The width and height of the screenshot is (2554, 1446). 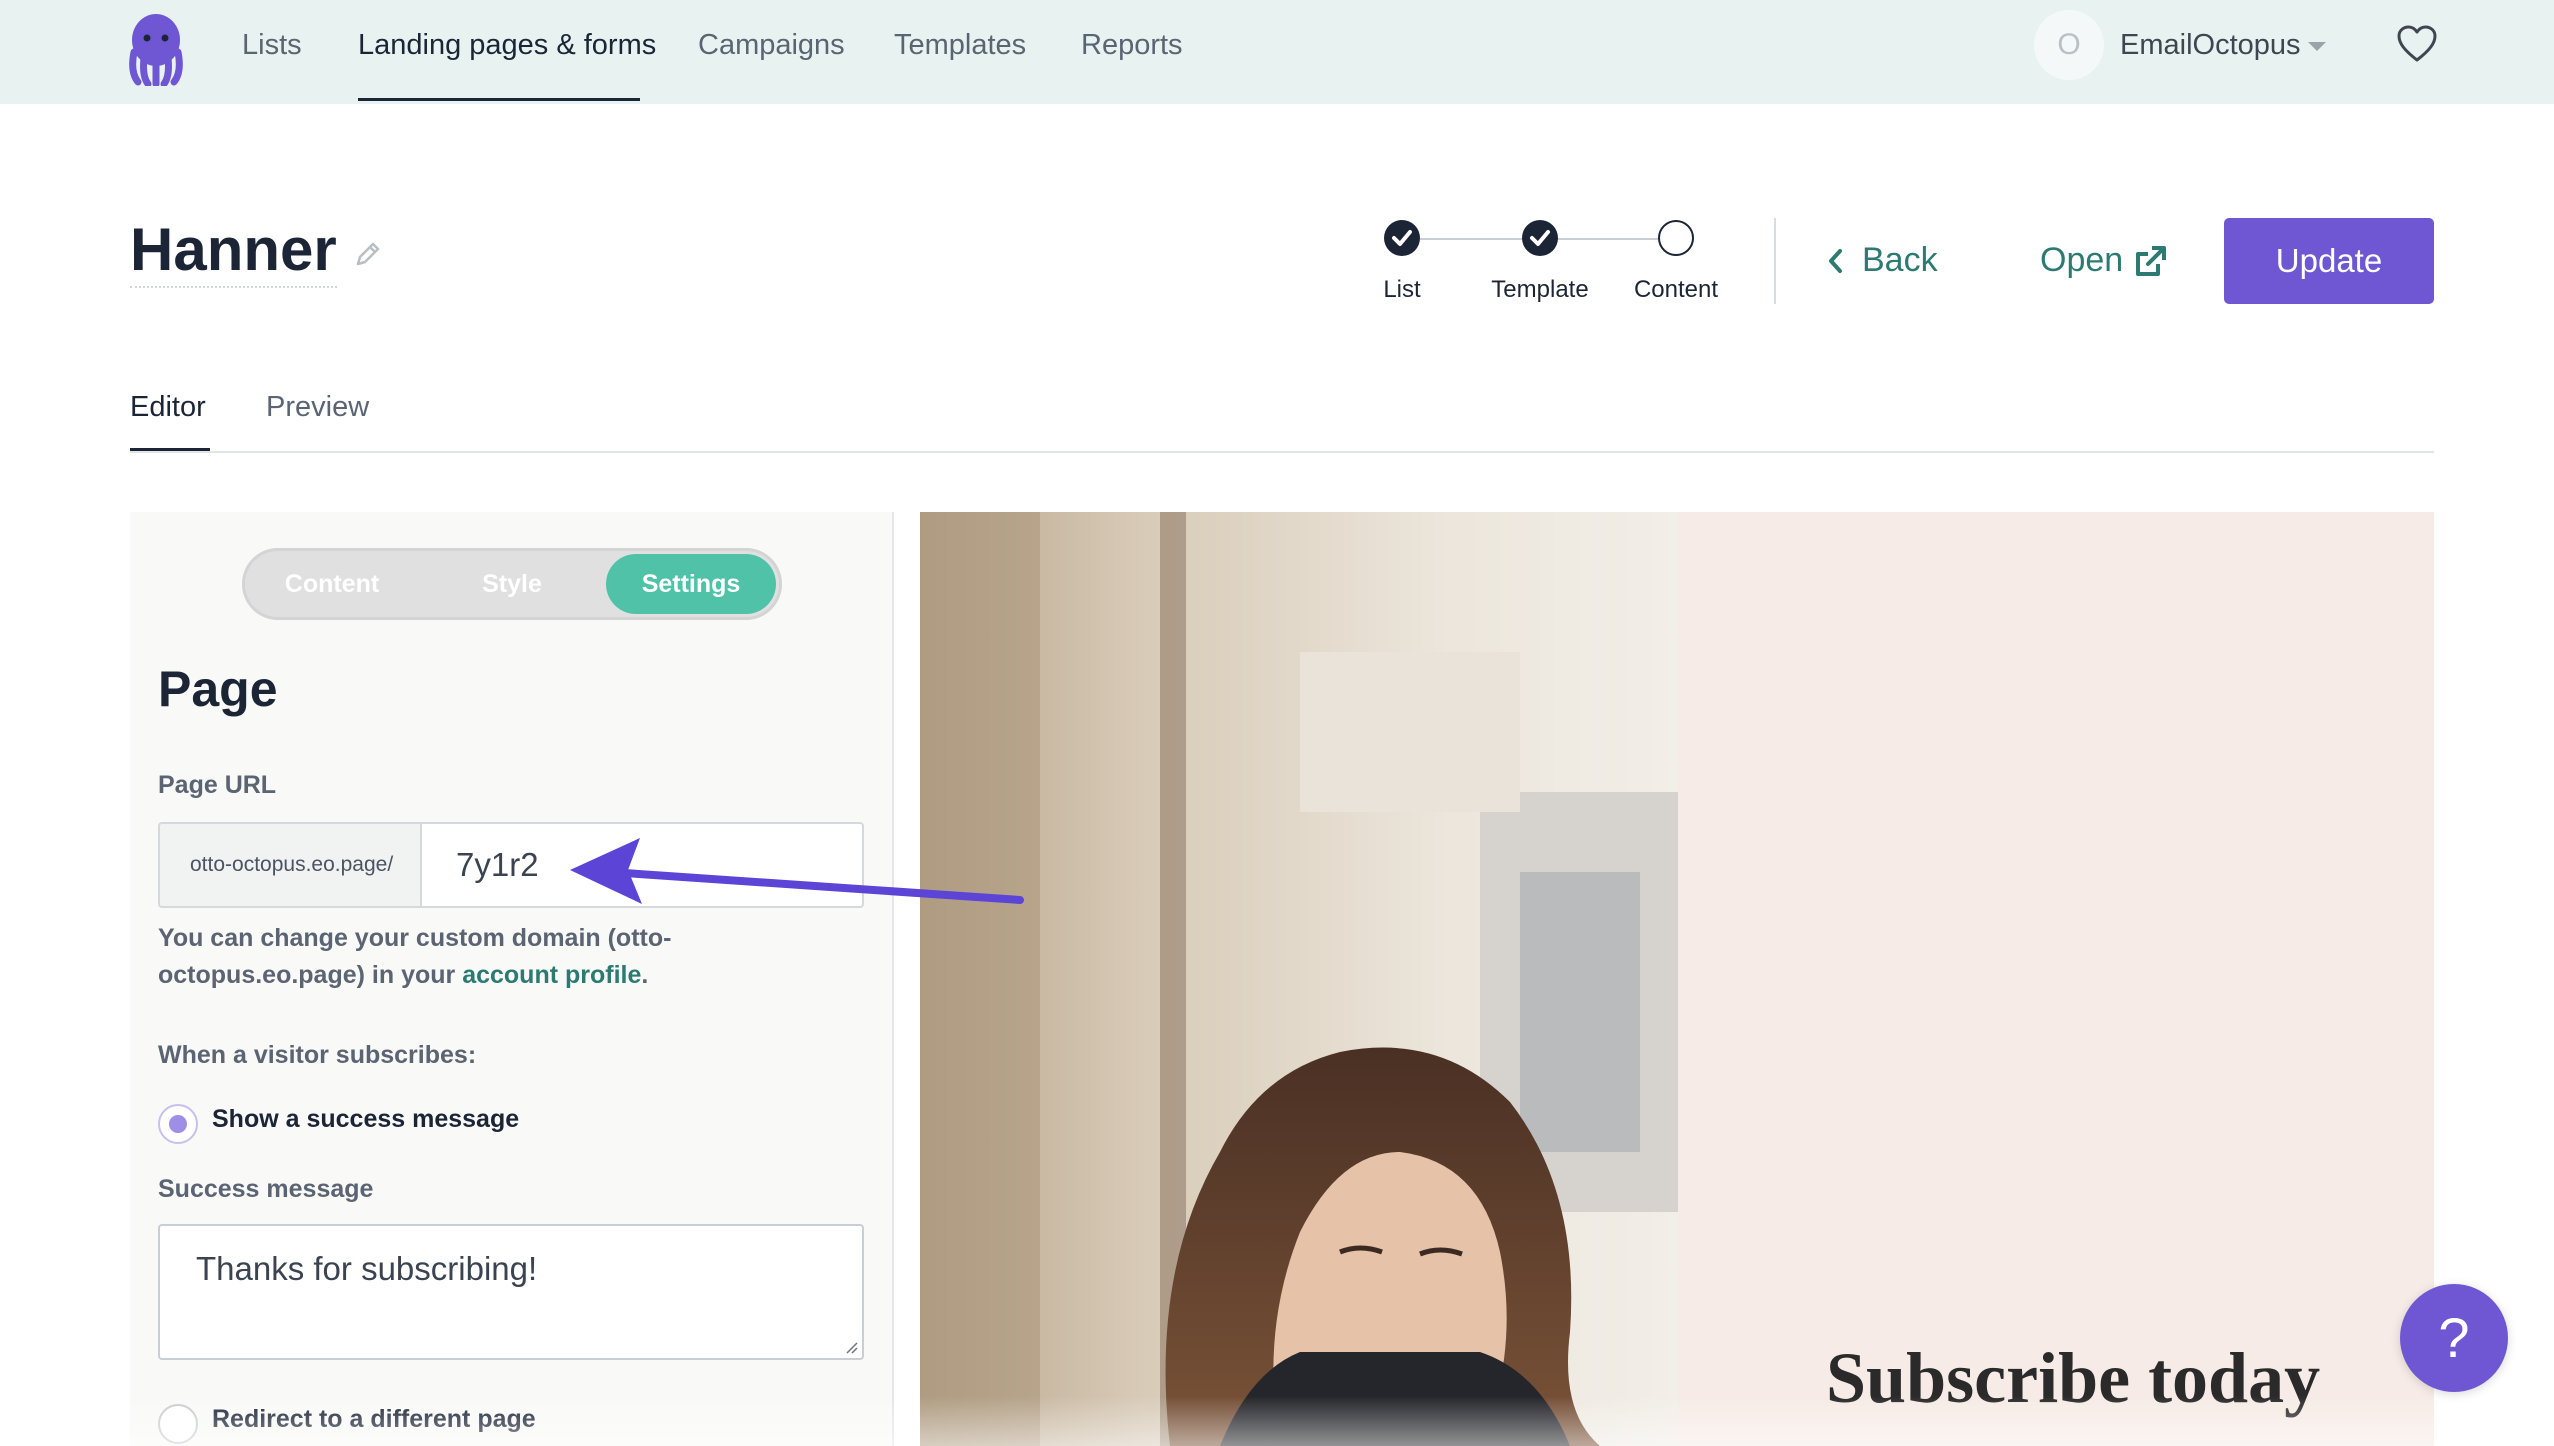 I want to click on tab-preview: Preview, so click(x=317, y=407).